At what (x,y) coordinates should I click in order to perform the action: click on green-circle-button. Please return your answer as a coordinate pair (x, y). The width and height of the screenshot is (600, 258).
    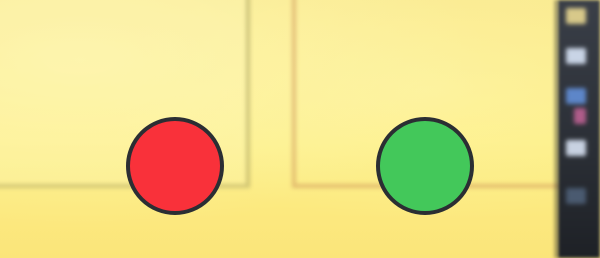
    Looking at the image, I should click on (425, 166).